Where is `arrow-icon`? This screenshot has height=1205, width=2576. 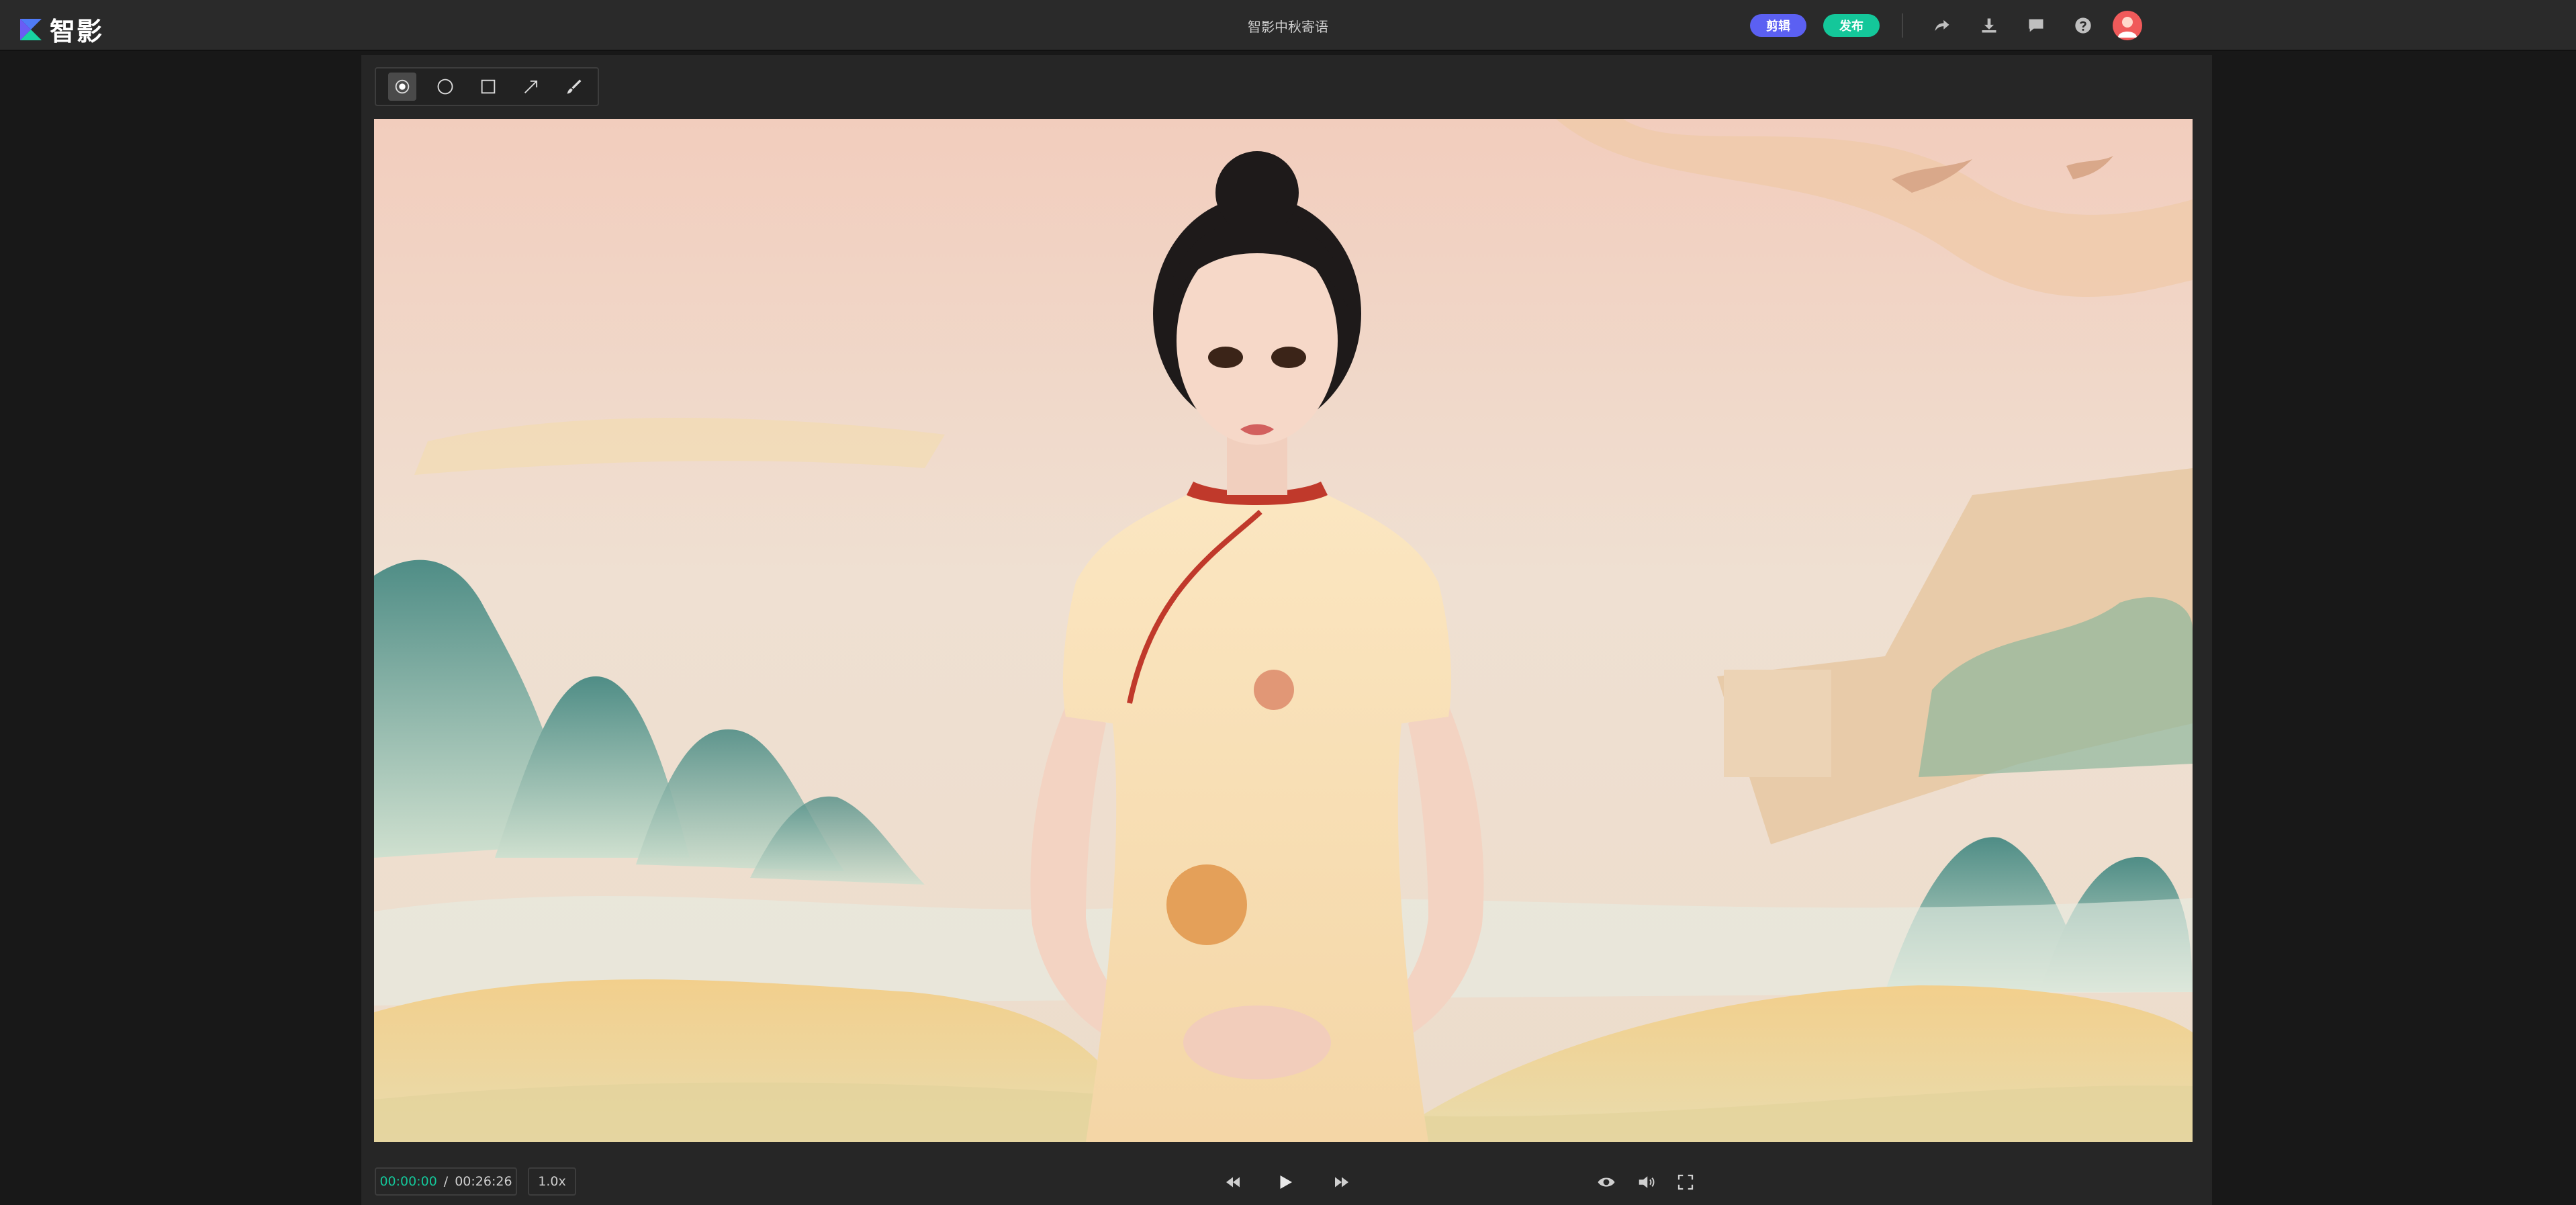 arrow-icon is located at coordinates (531, 86).